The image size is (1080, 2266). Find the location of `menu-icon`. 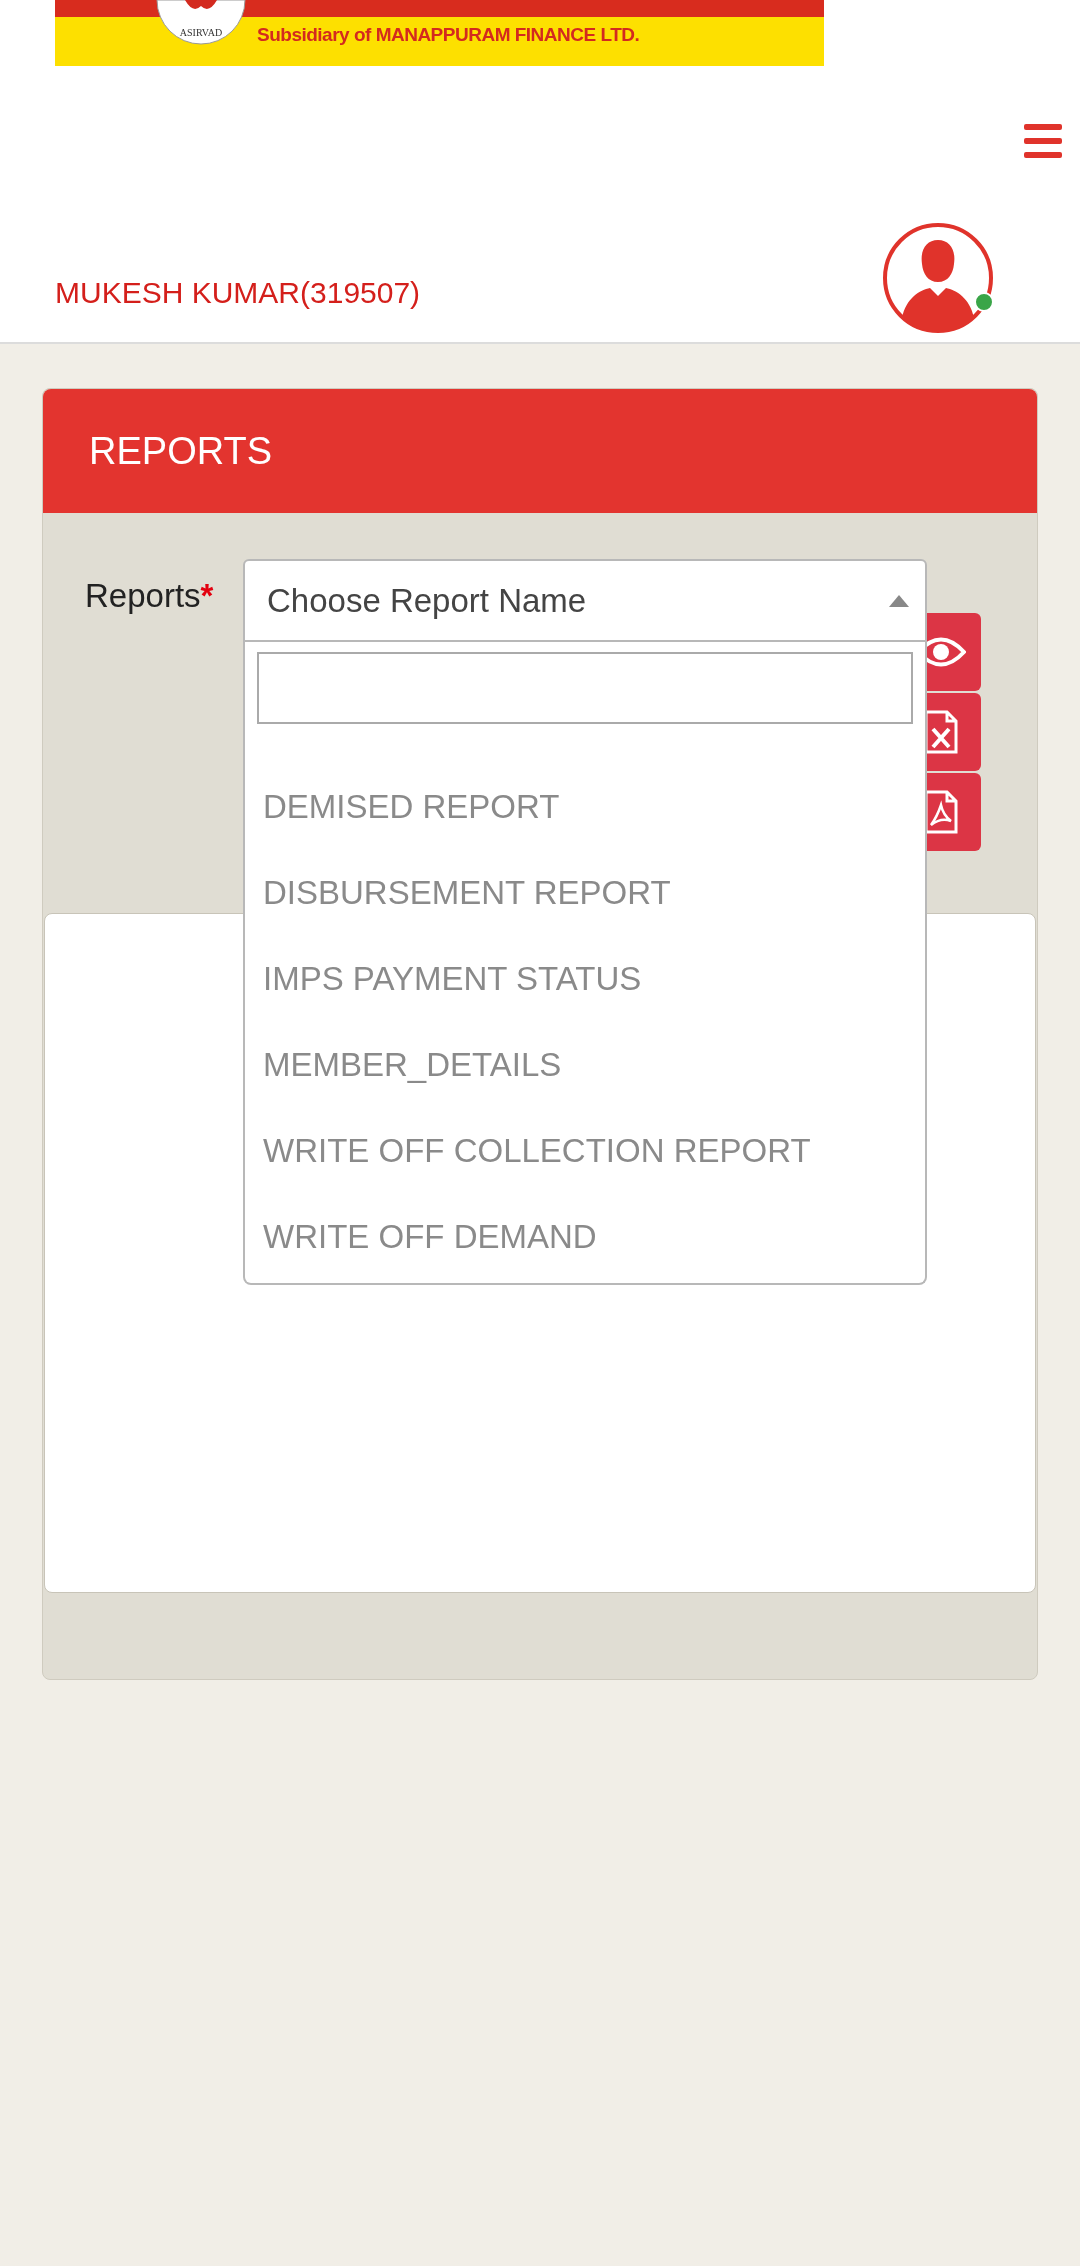

menu-icon is located at coordinates (1043, 141).